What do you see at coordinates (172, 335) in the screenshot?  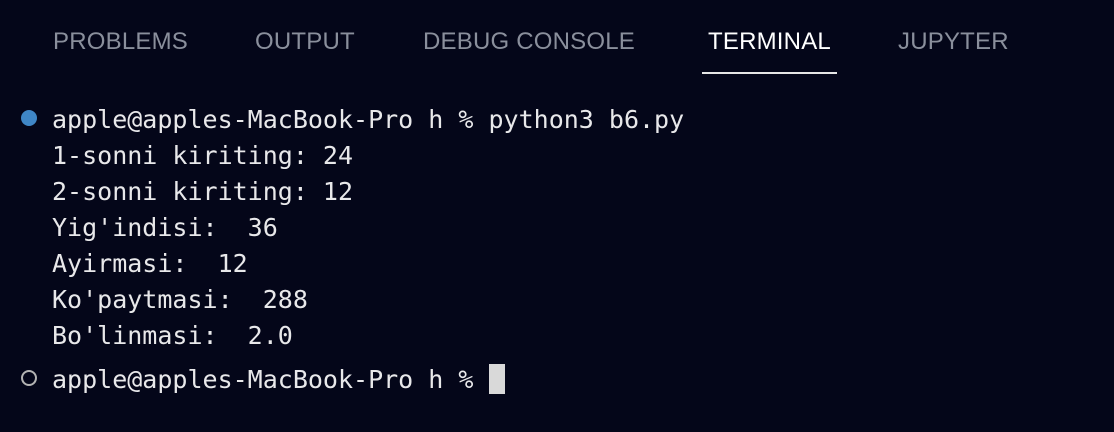 I see `output-line: Bo'linmasi: 2.0` at bounding box center [172, 335].